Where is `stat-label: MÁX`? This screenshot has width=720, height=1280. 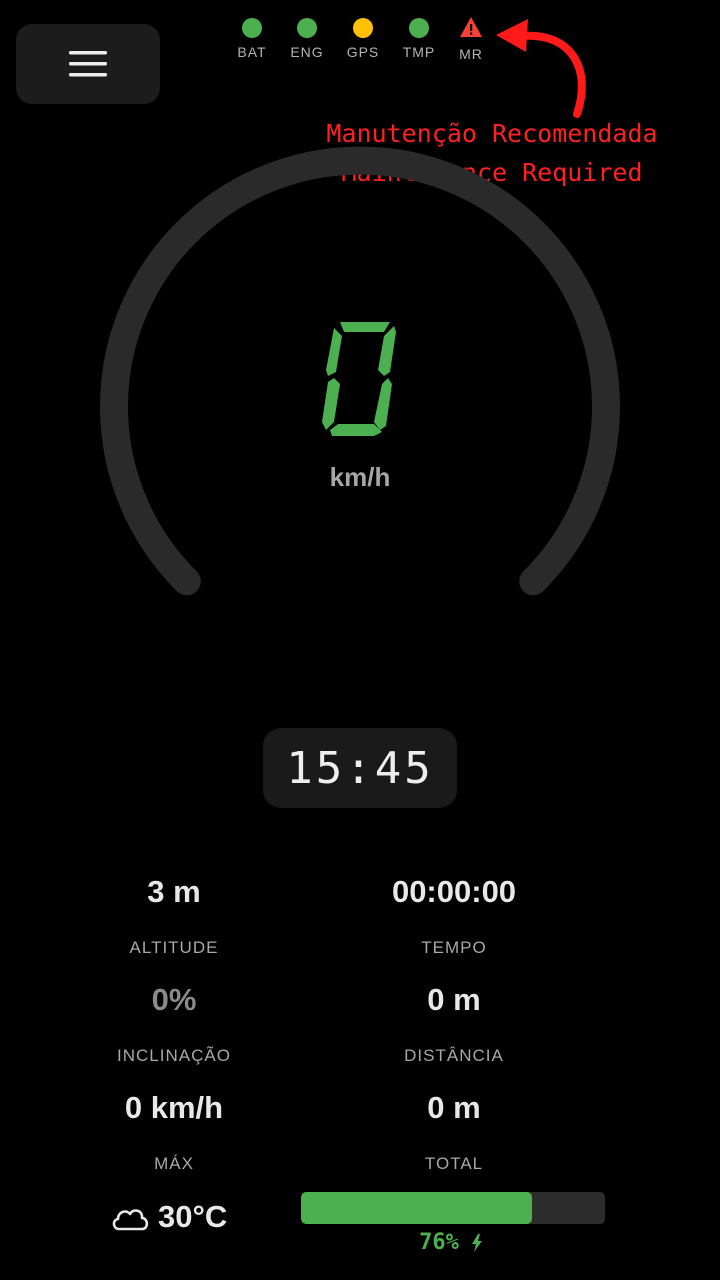 stat-label: MÁX is located at coordinates (174, 1163).